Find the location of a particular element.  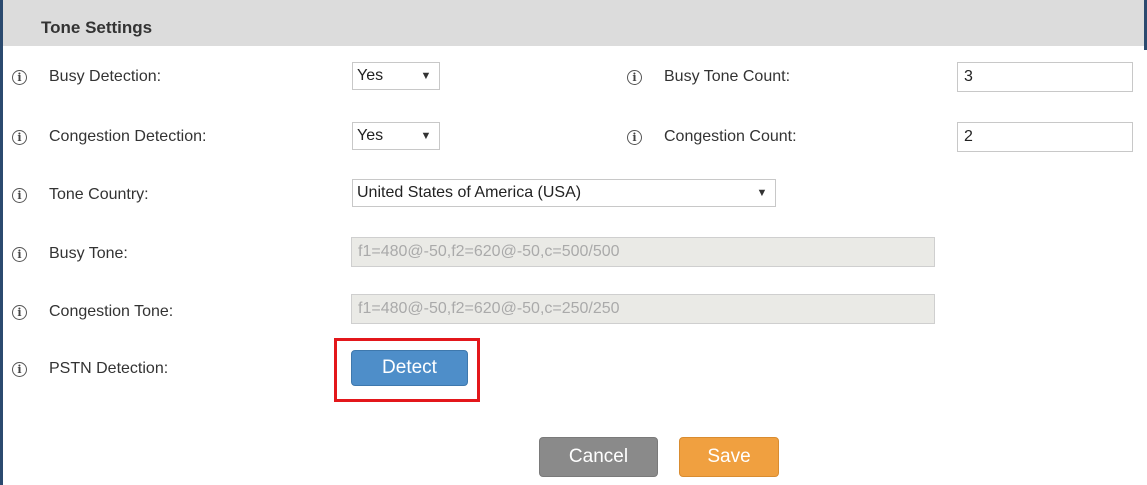

busy-detection-row: i Busy Detection: is located at coordinates (86, 77).